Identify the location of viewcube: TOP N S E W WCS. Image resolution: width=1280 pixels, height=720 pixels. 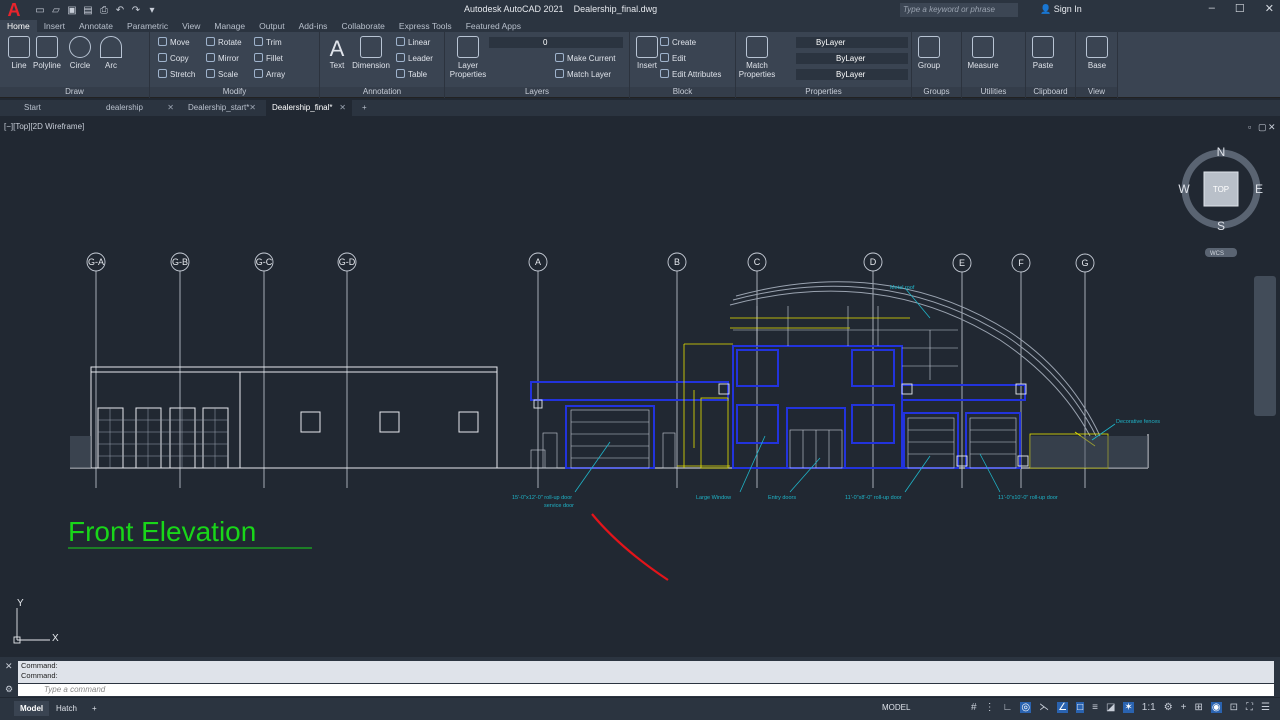
(1220, 201).